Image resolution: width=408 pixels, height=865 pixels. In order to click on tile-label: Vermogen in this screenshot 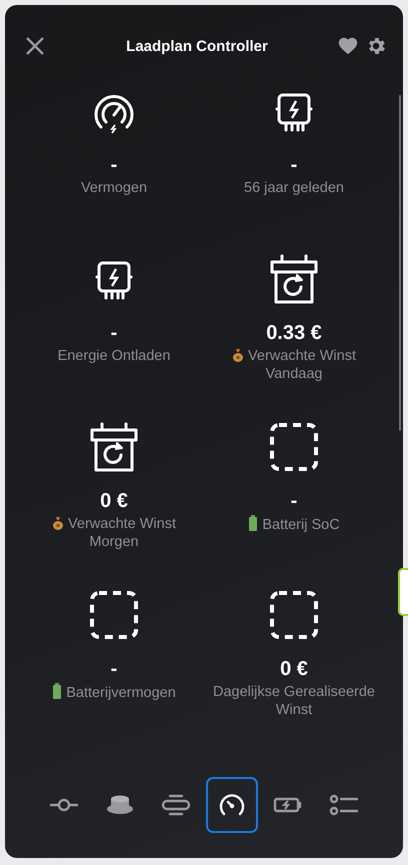, I will do `click(114, 188)`.